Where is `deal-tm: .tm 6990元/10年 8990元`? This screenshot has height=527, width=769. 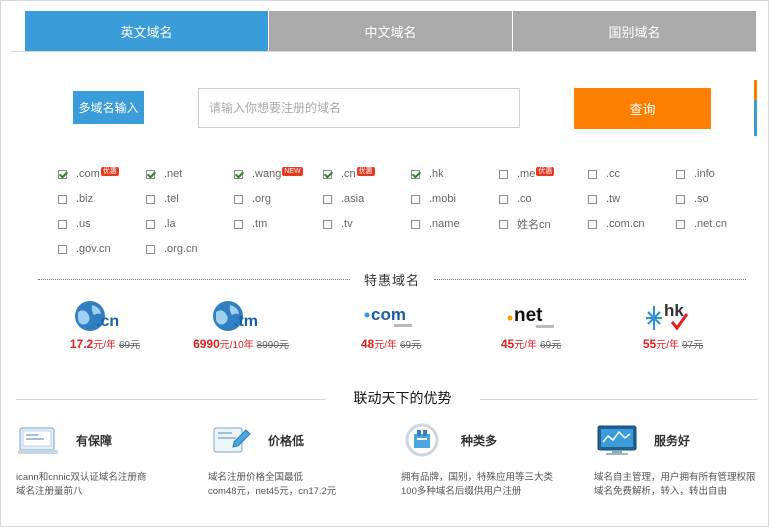 deal-tm: .tm 6990元/10年 8990元 is located at coordinates (241, 323).